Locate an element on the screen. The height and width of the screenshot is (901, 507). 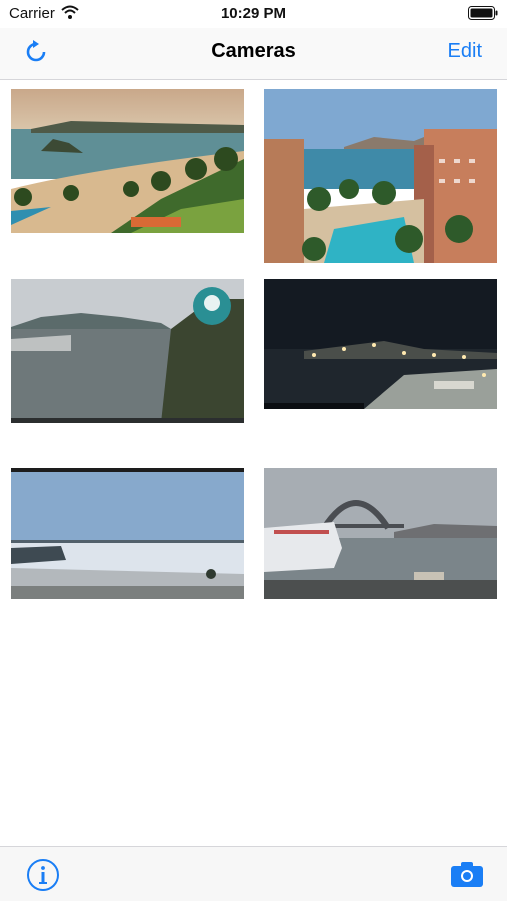
battery-icon is located at coordinates (483, 15).